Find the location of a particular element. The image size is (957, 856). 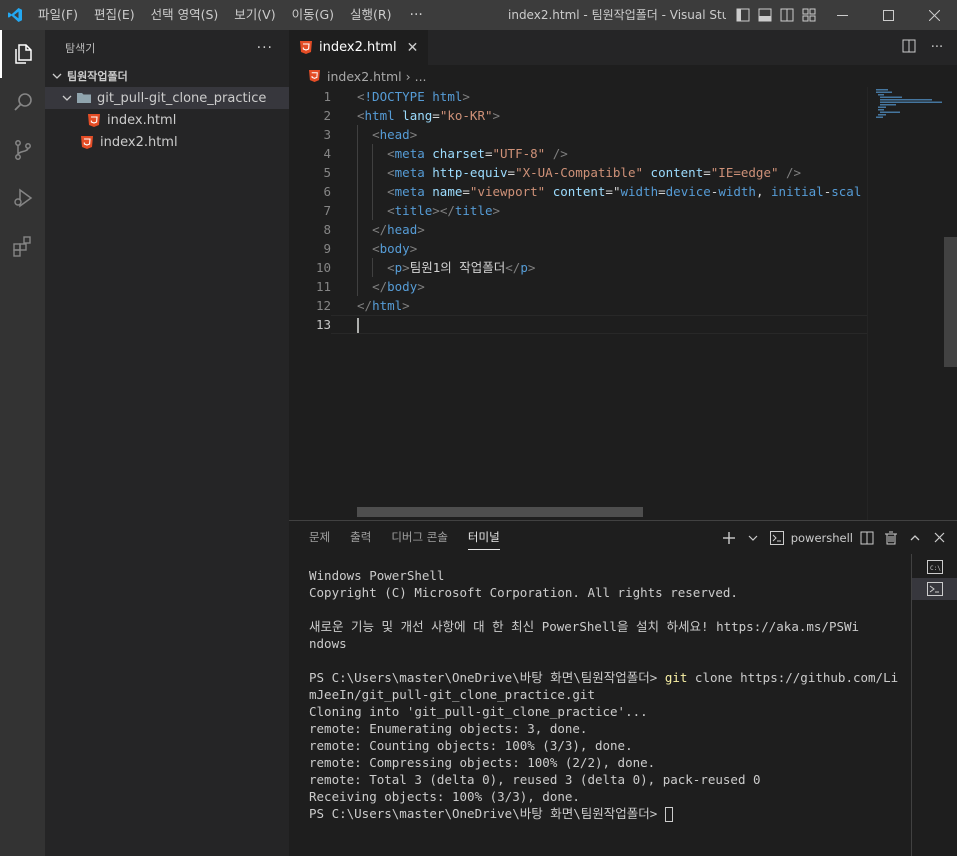

code-line: 11 </body> is located at coordinates (578, 286).